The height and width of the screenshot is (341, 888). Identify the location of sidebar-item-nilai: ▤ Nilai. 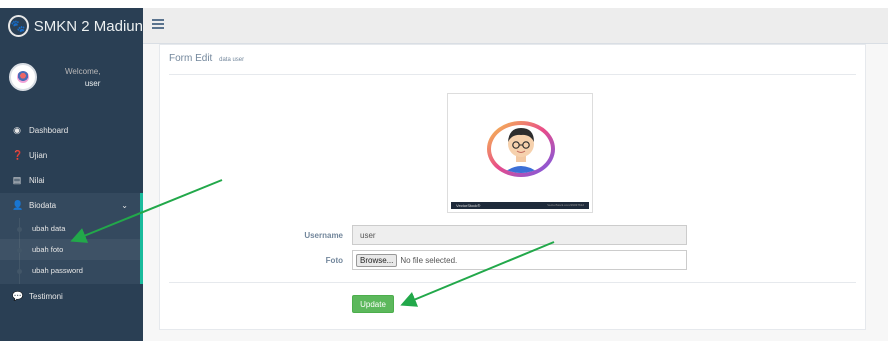
(71, 180).